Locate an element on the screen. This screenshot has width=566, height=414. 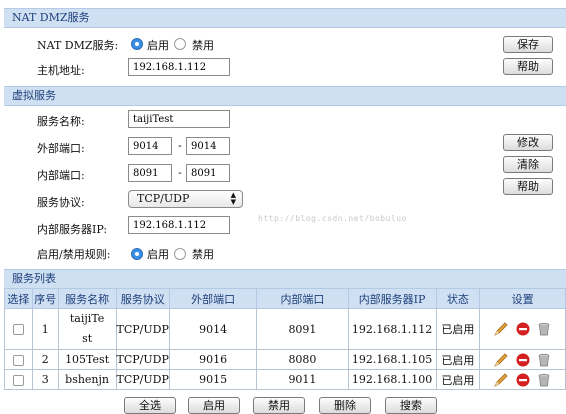
row-external-port: 9016 is located at coordinates (213, 359).